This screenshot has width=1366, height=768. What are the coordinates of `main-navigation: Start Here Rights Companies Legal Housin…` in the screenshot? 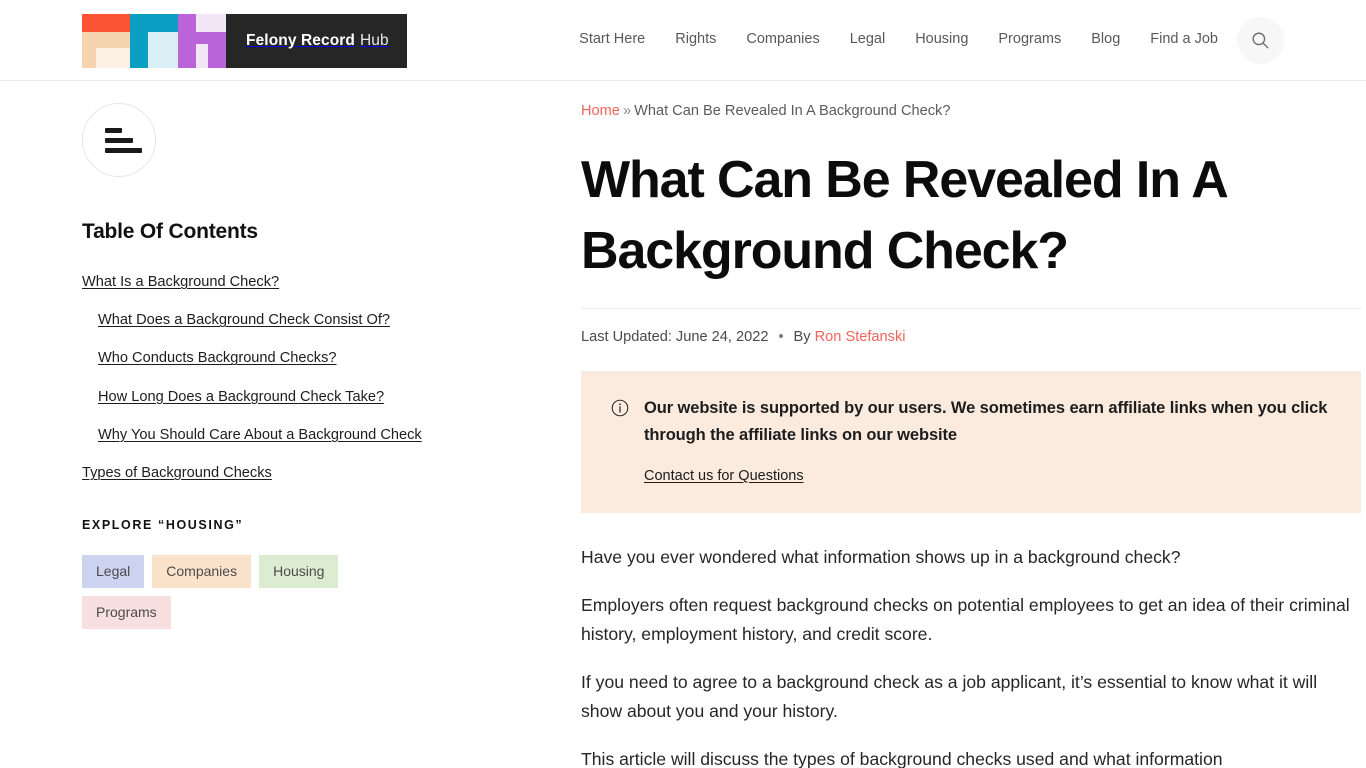 It's located at (898, 39).